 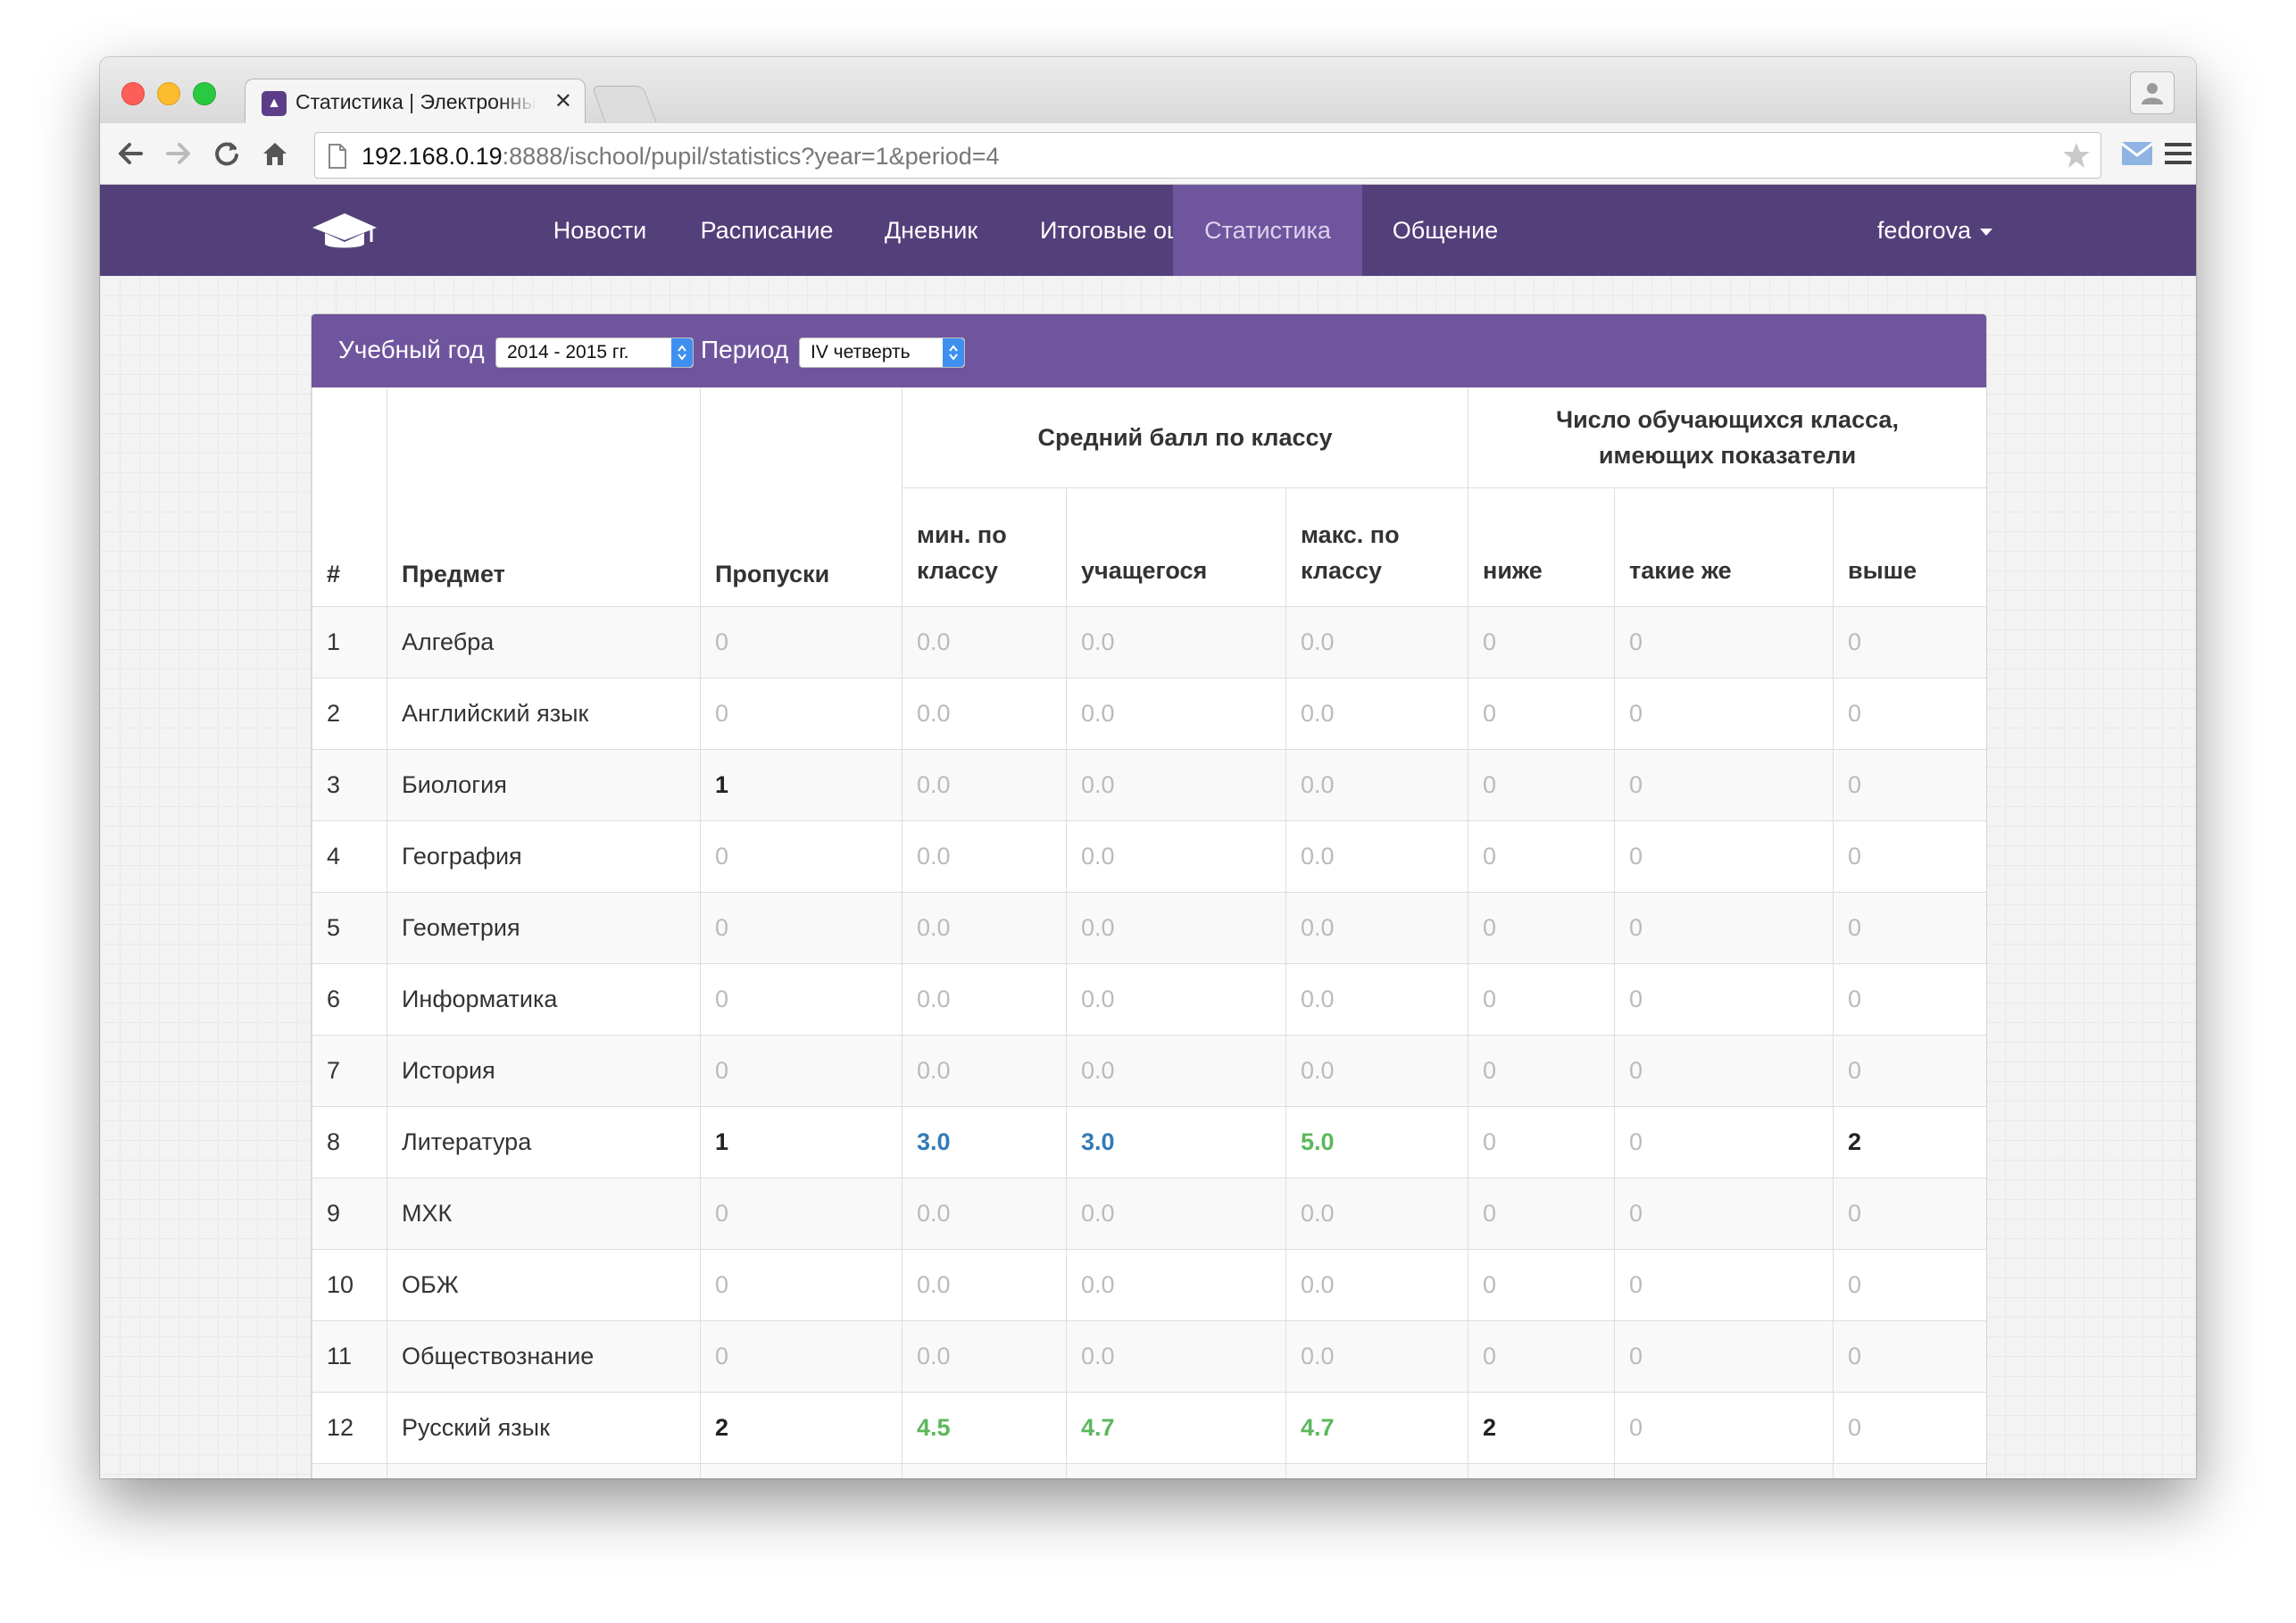 I want to click on bookmark-star-icon, so click(x=2076, y=155).